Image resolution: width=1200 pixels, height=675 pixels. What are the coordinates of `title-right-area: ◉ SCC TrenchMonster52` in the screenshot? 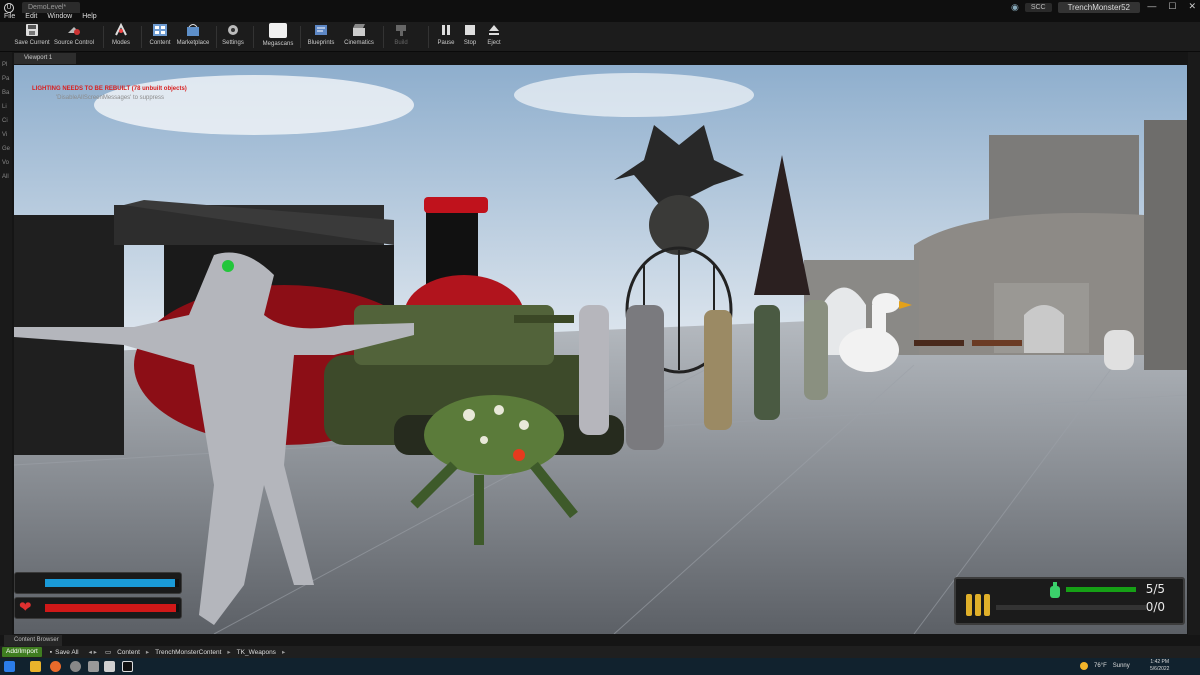 It's located at (1075, 7).